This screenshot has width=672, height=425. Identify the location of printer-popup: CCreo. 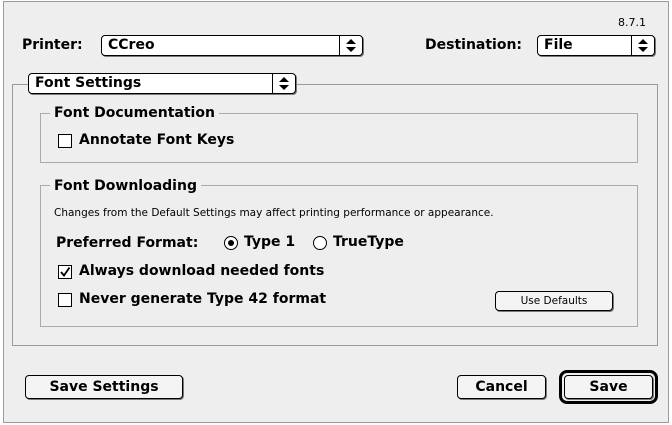
(232, 45).